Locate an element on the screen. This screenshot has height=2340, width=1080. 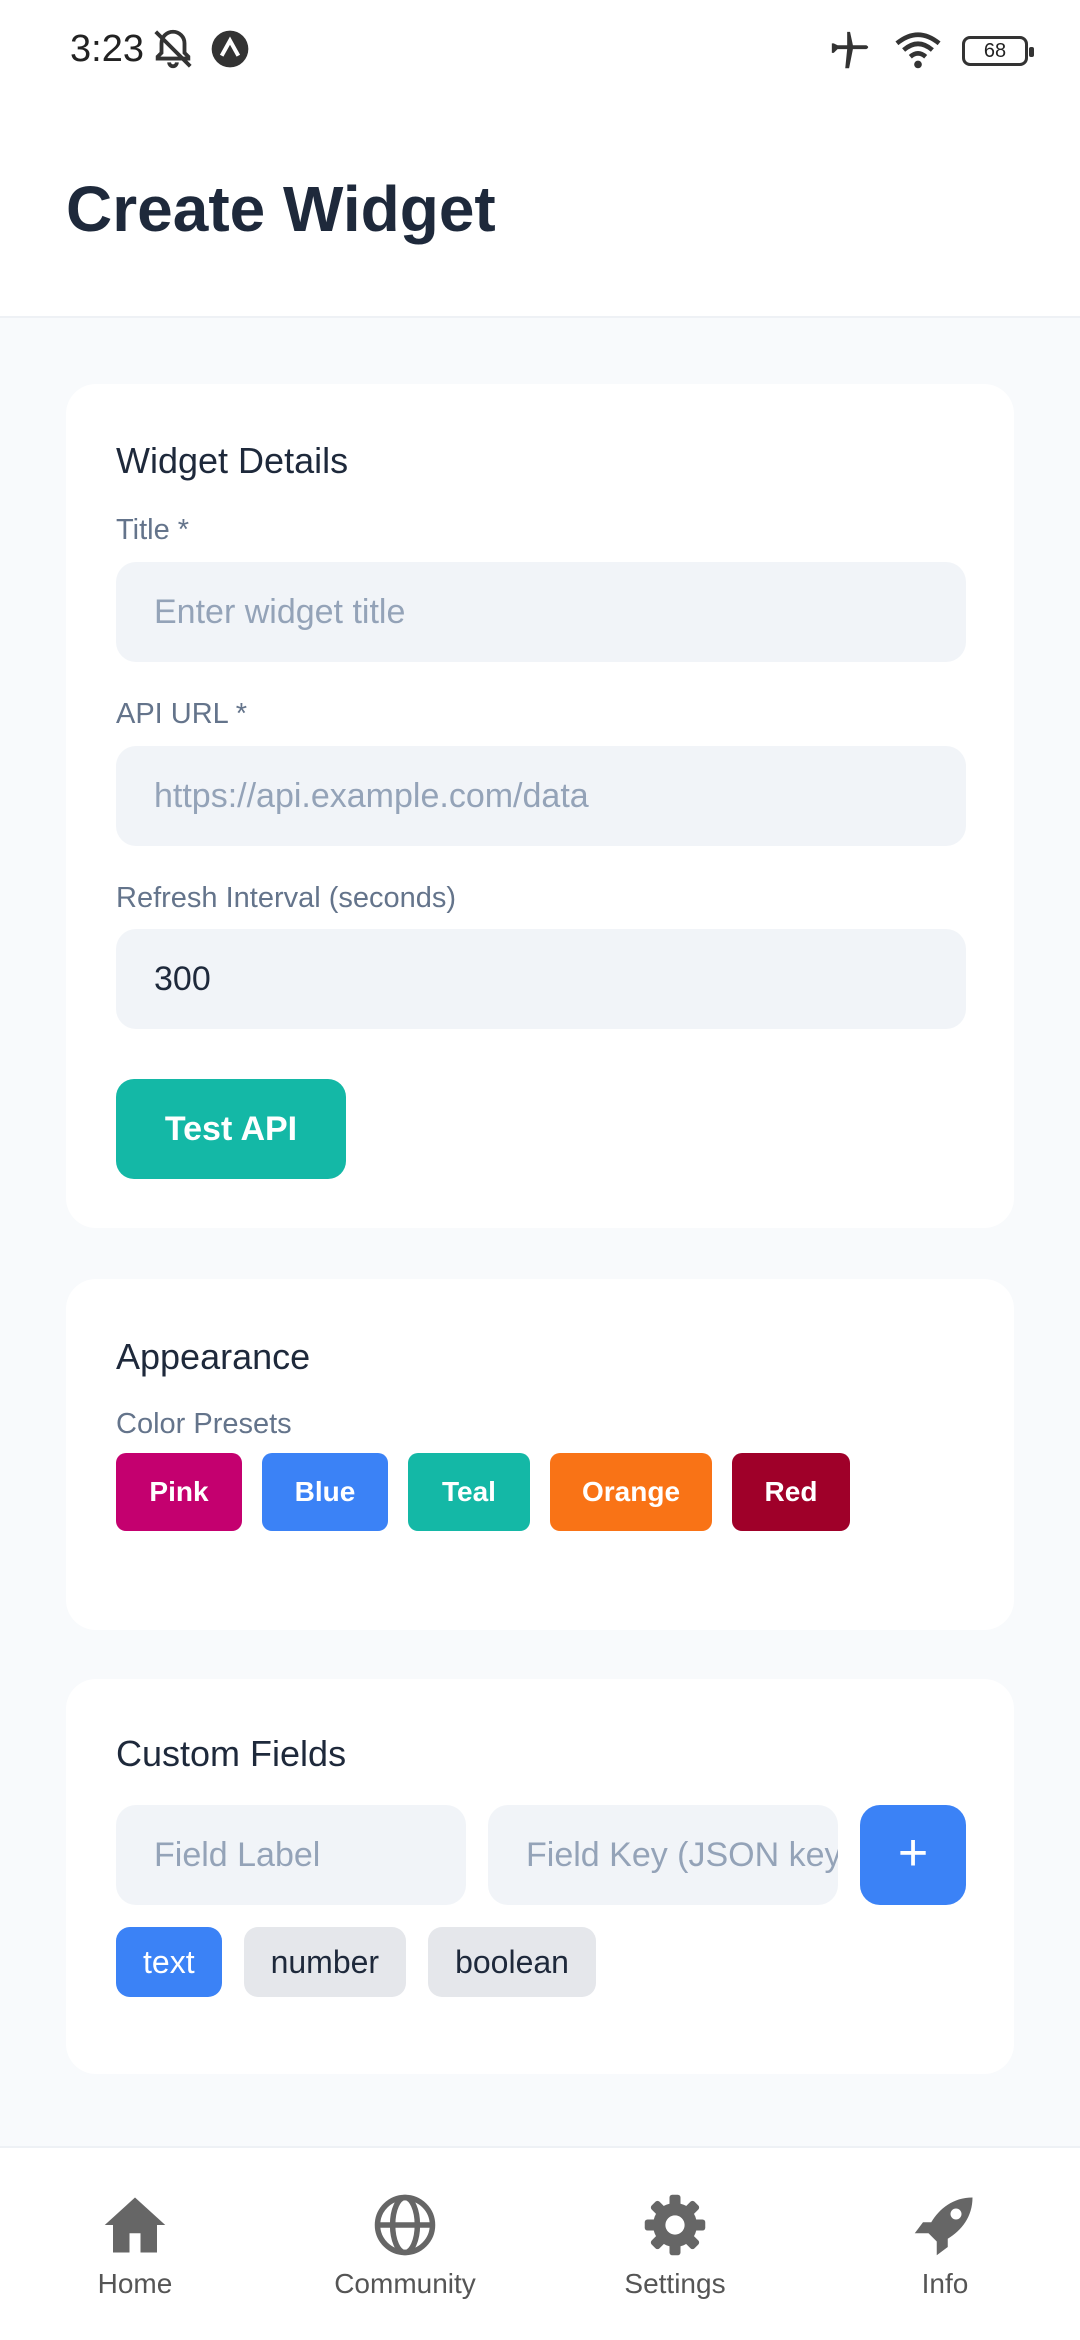
battery-indicator: 68 is located at coordinates (998, 51).